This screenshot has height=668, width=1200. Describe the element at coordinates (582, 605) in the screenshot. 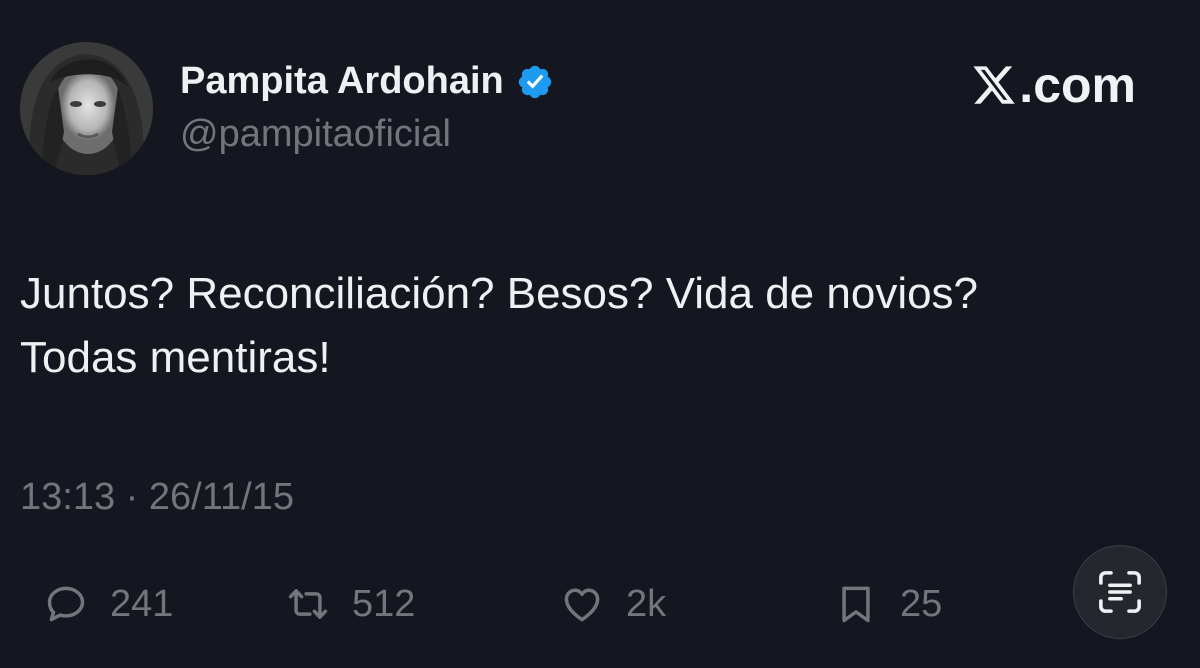

I see `heart-icon` at that location.